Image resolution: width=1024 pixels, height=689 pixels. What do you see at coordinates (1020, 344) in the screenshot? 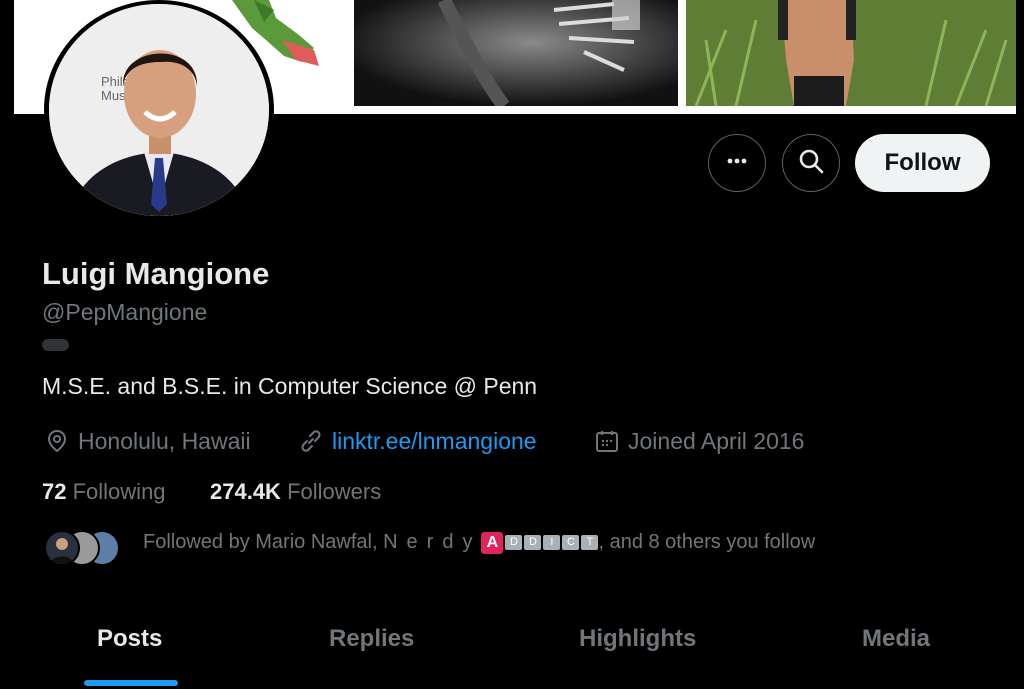
I see `right-edge` at bounding box center [1020, 344].